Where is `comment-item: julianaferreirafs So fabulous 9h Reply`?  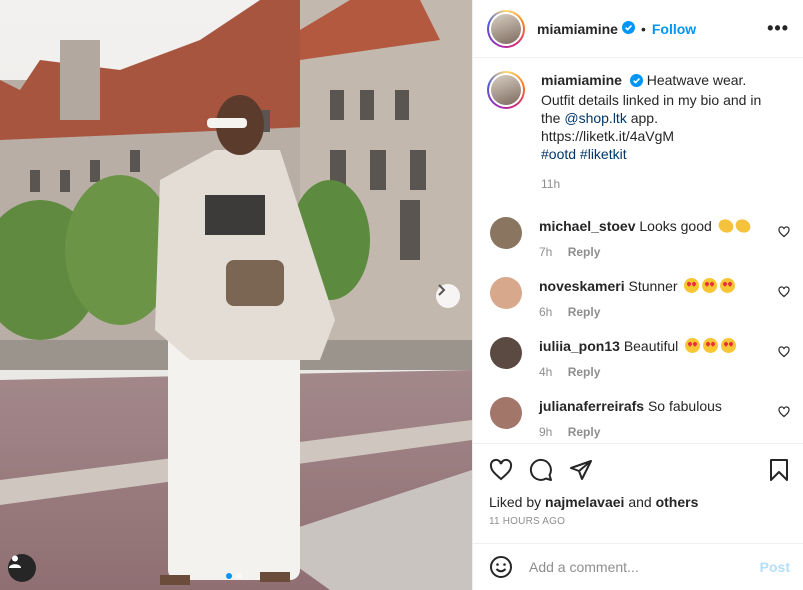 comment-item: julianaferreirafs So fabulous 9h Reply is located at coordinates (638, 419).